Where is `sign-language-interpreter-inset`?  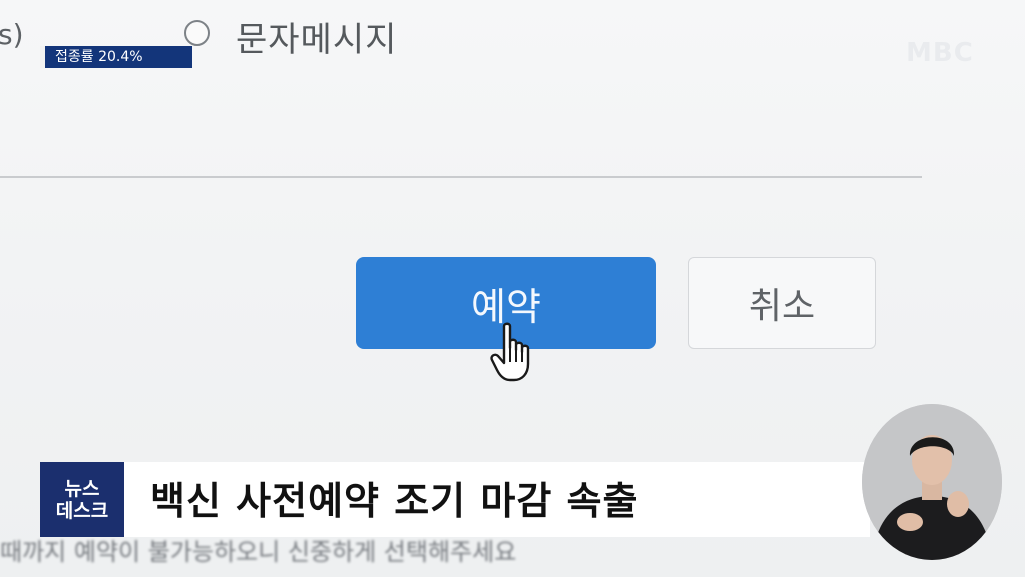
sign-language-interpreter-inset is located at coordinates (932, 482).